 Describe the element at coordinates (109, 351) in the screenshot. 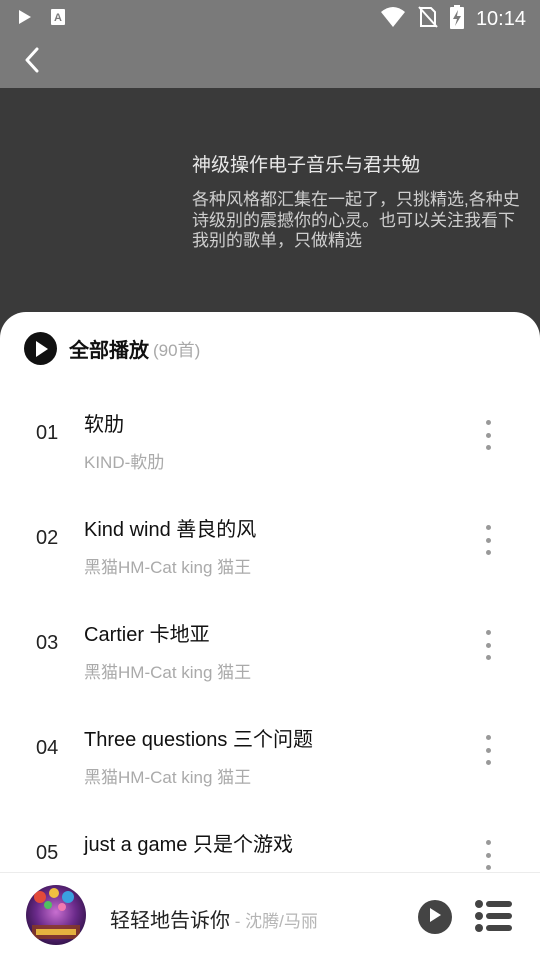

I see `play-all-label: 全部播放` at that location.